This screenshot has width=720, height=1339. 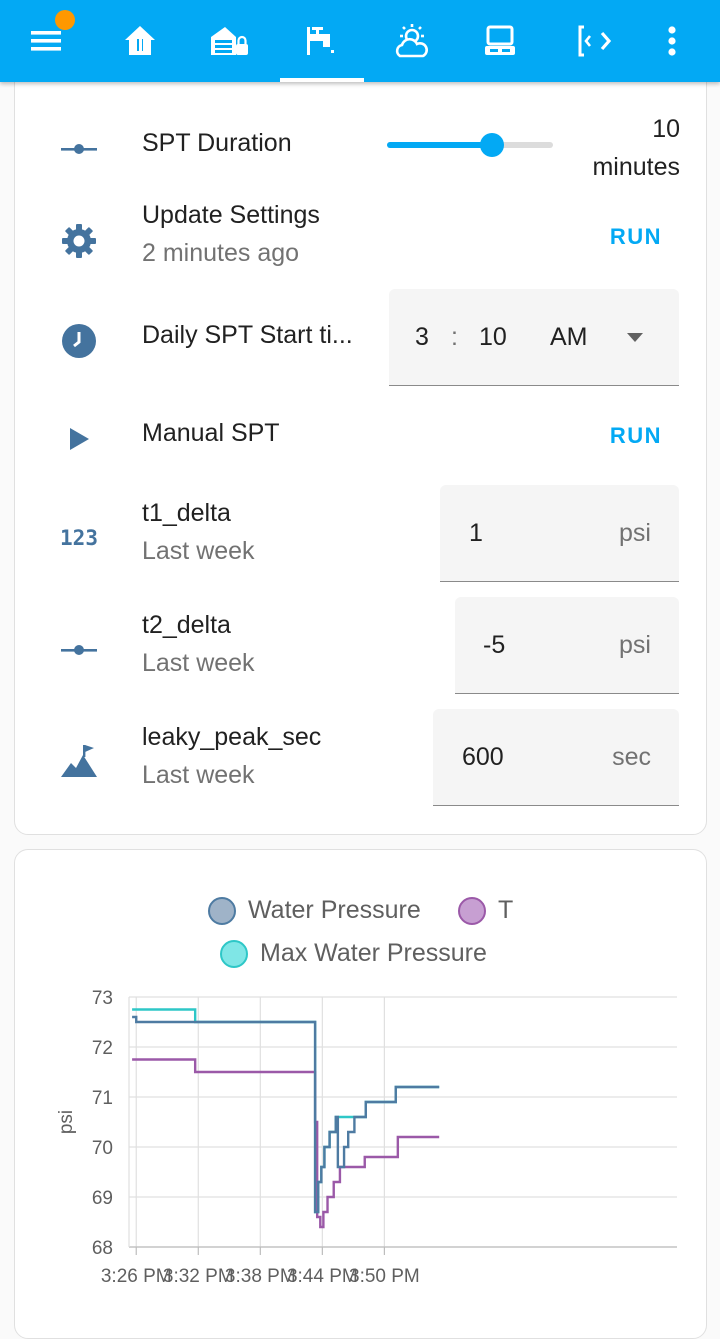 I want to click on y-tick-label: 68, so click(x=102, y=1248).